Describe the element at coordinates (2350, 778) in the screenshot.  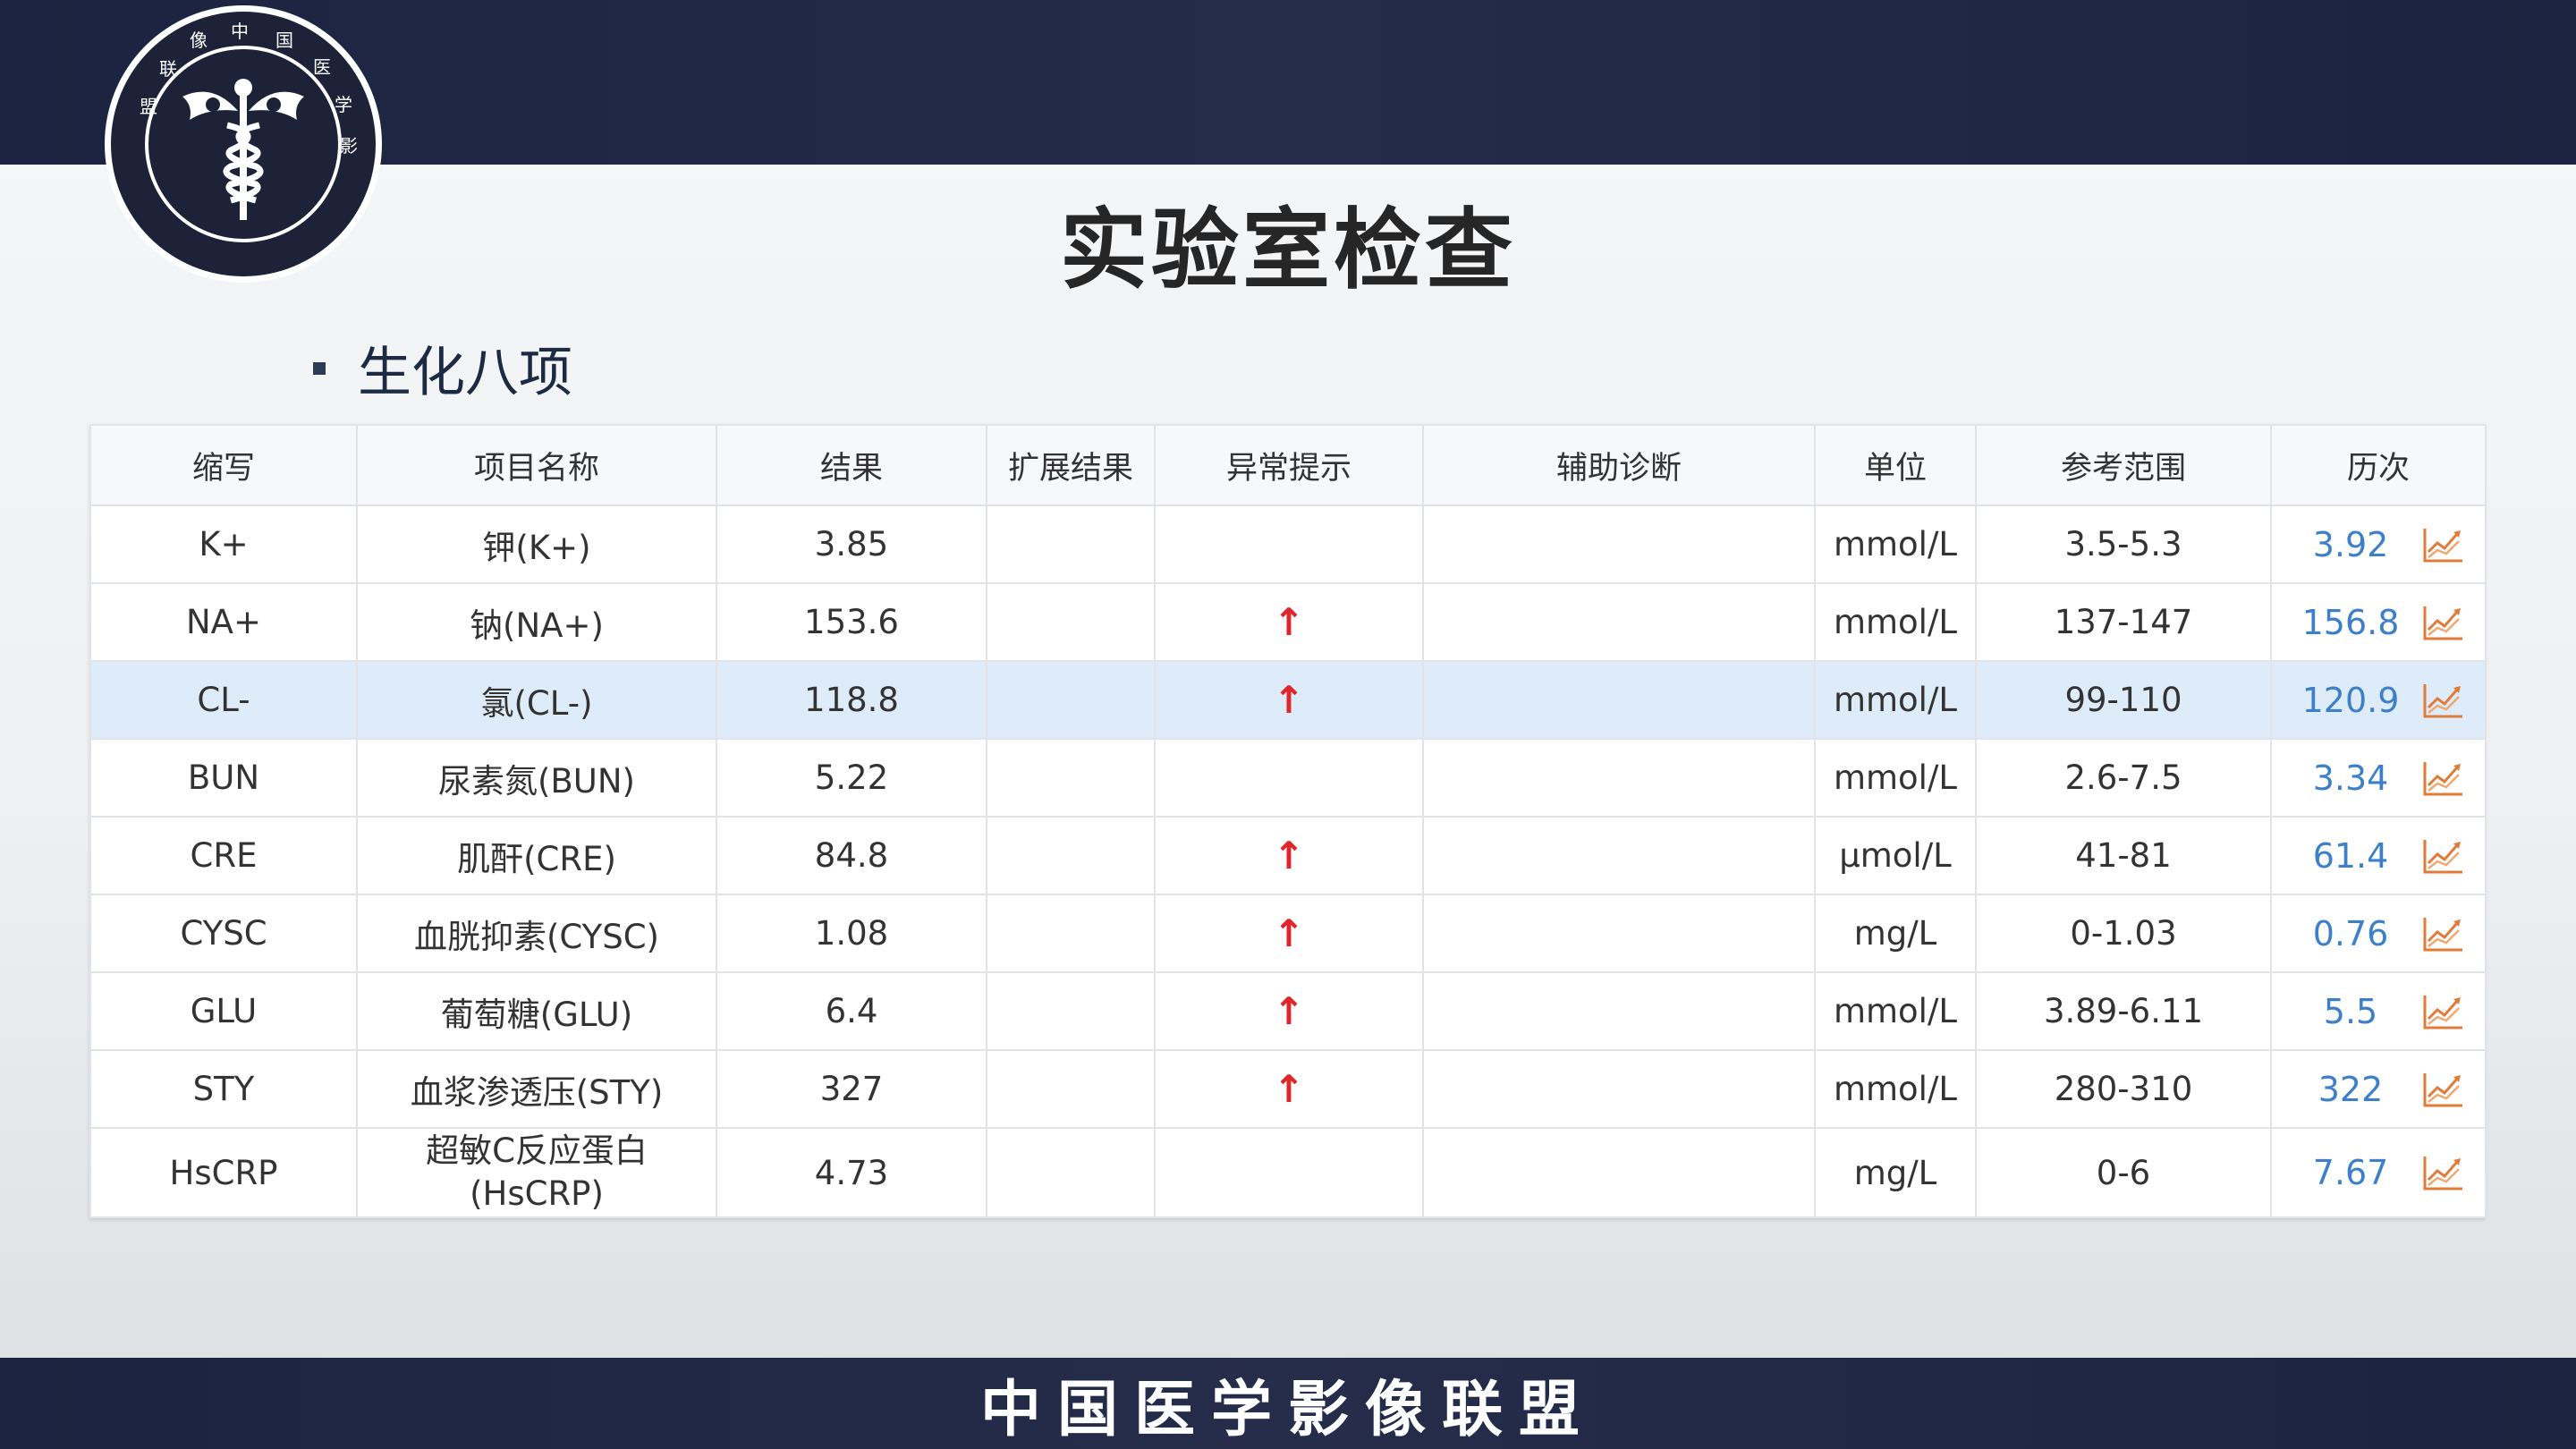
I see `history-value: 3.34` at that location.